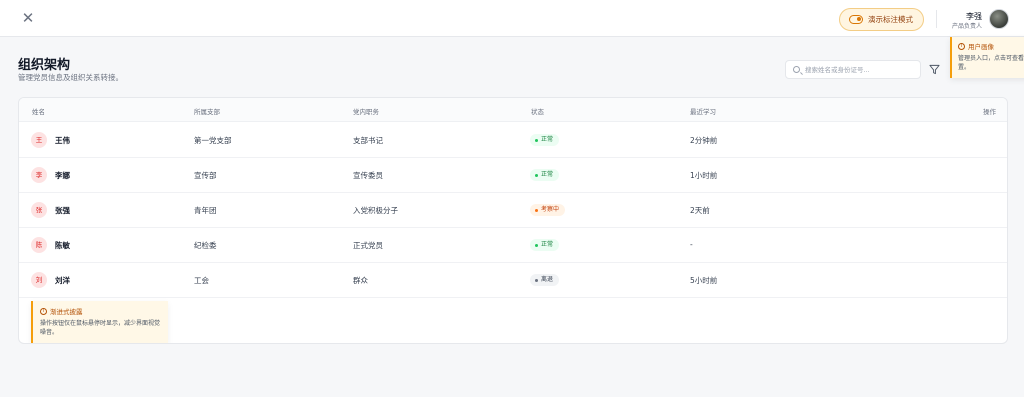  What do you see at coordinates (513, 280) in the screenshot?
I see `table-row: 刘 刘洋 工会 群众 离退 5小时前` at bounding box center [513, 280].